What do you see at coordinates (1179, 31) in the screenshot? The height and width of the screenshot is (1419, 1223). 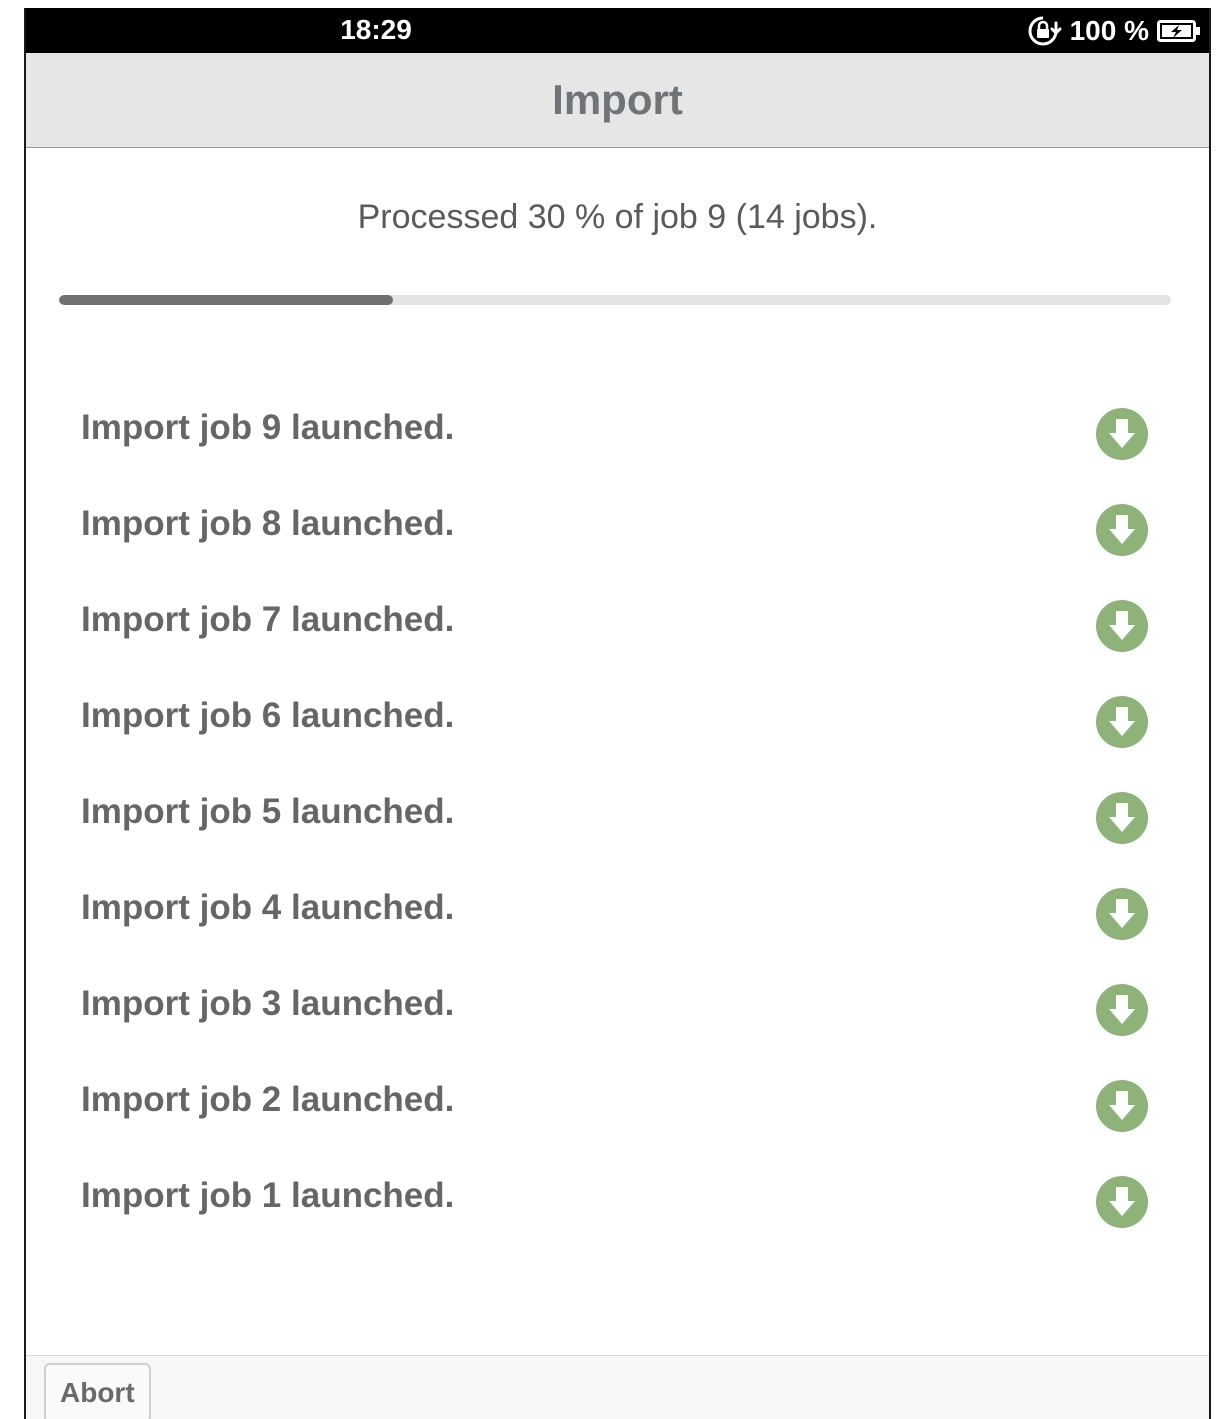 I see `battery-charging-icon` at bounding box center [1179, 31].